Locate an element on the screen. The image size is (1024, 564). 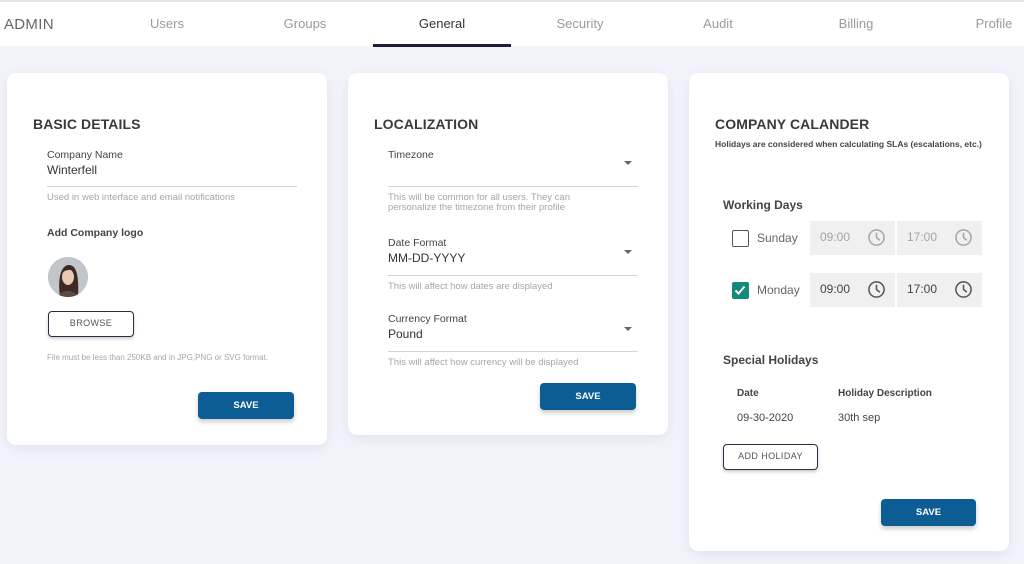
sunday-end-time-value: 17:00 is located at coordinates (922, 237).